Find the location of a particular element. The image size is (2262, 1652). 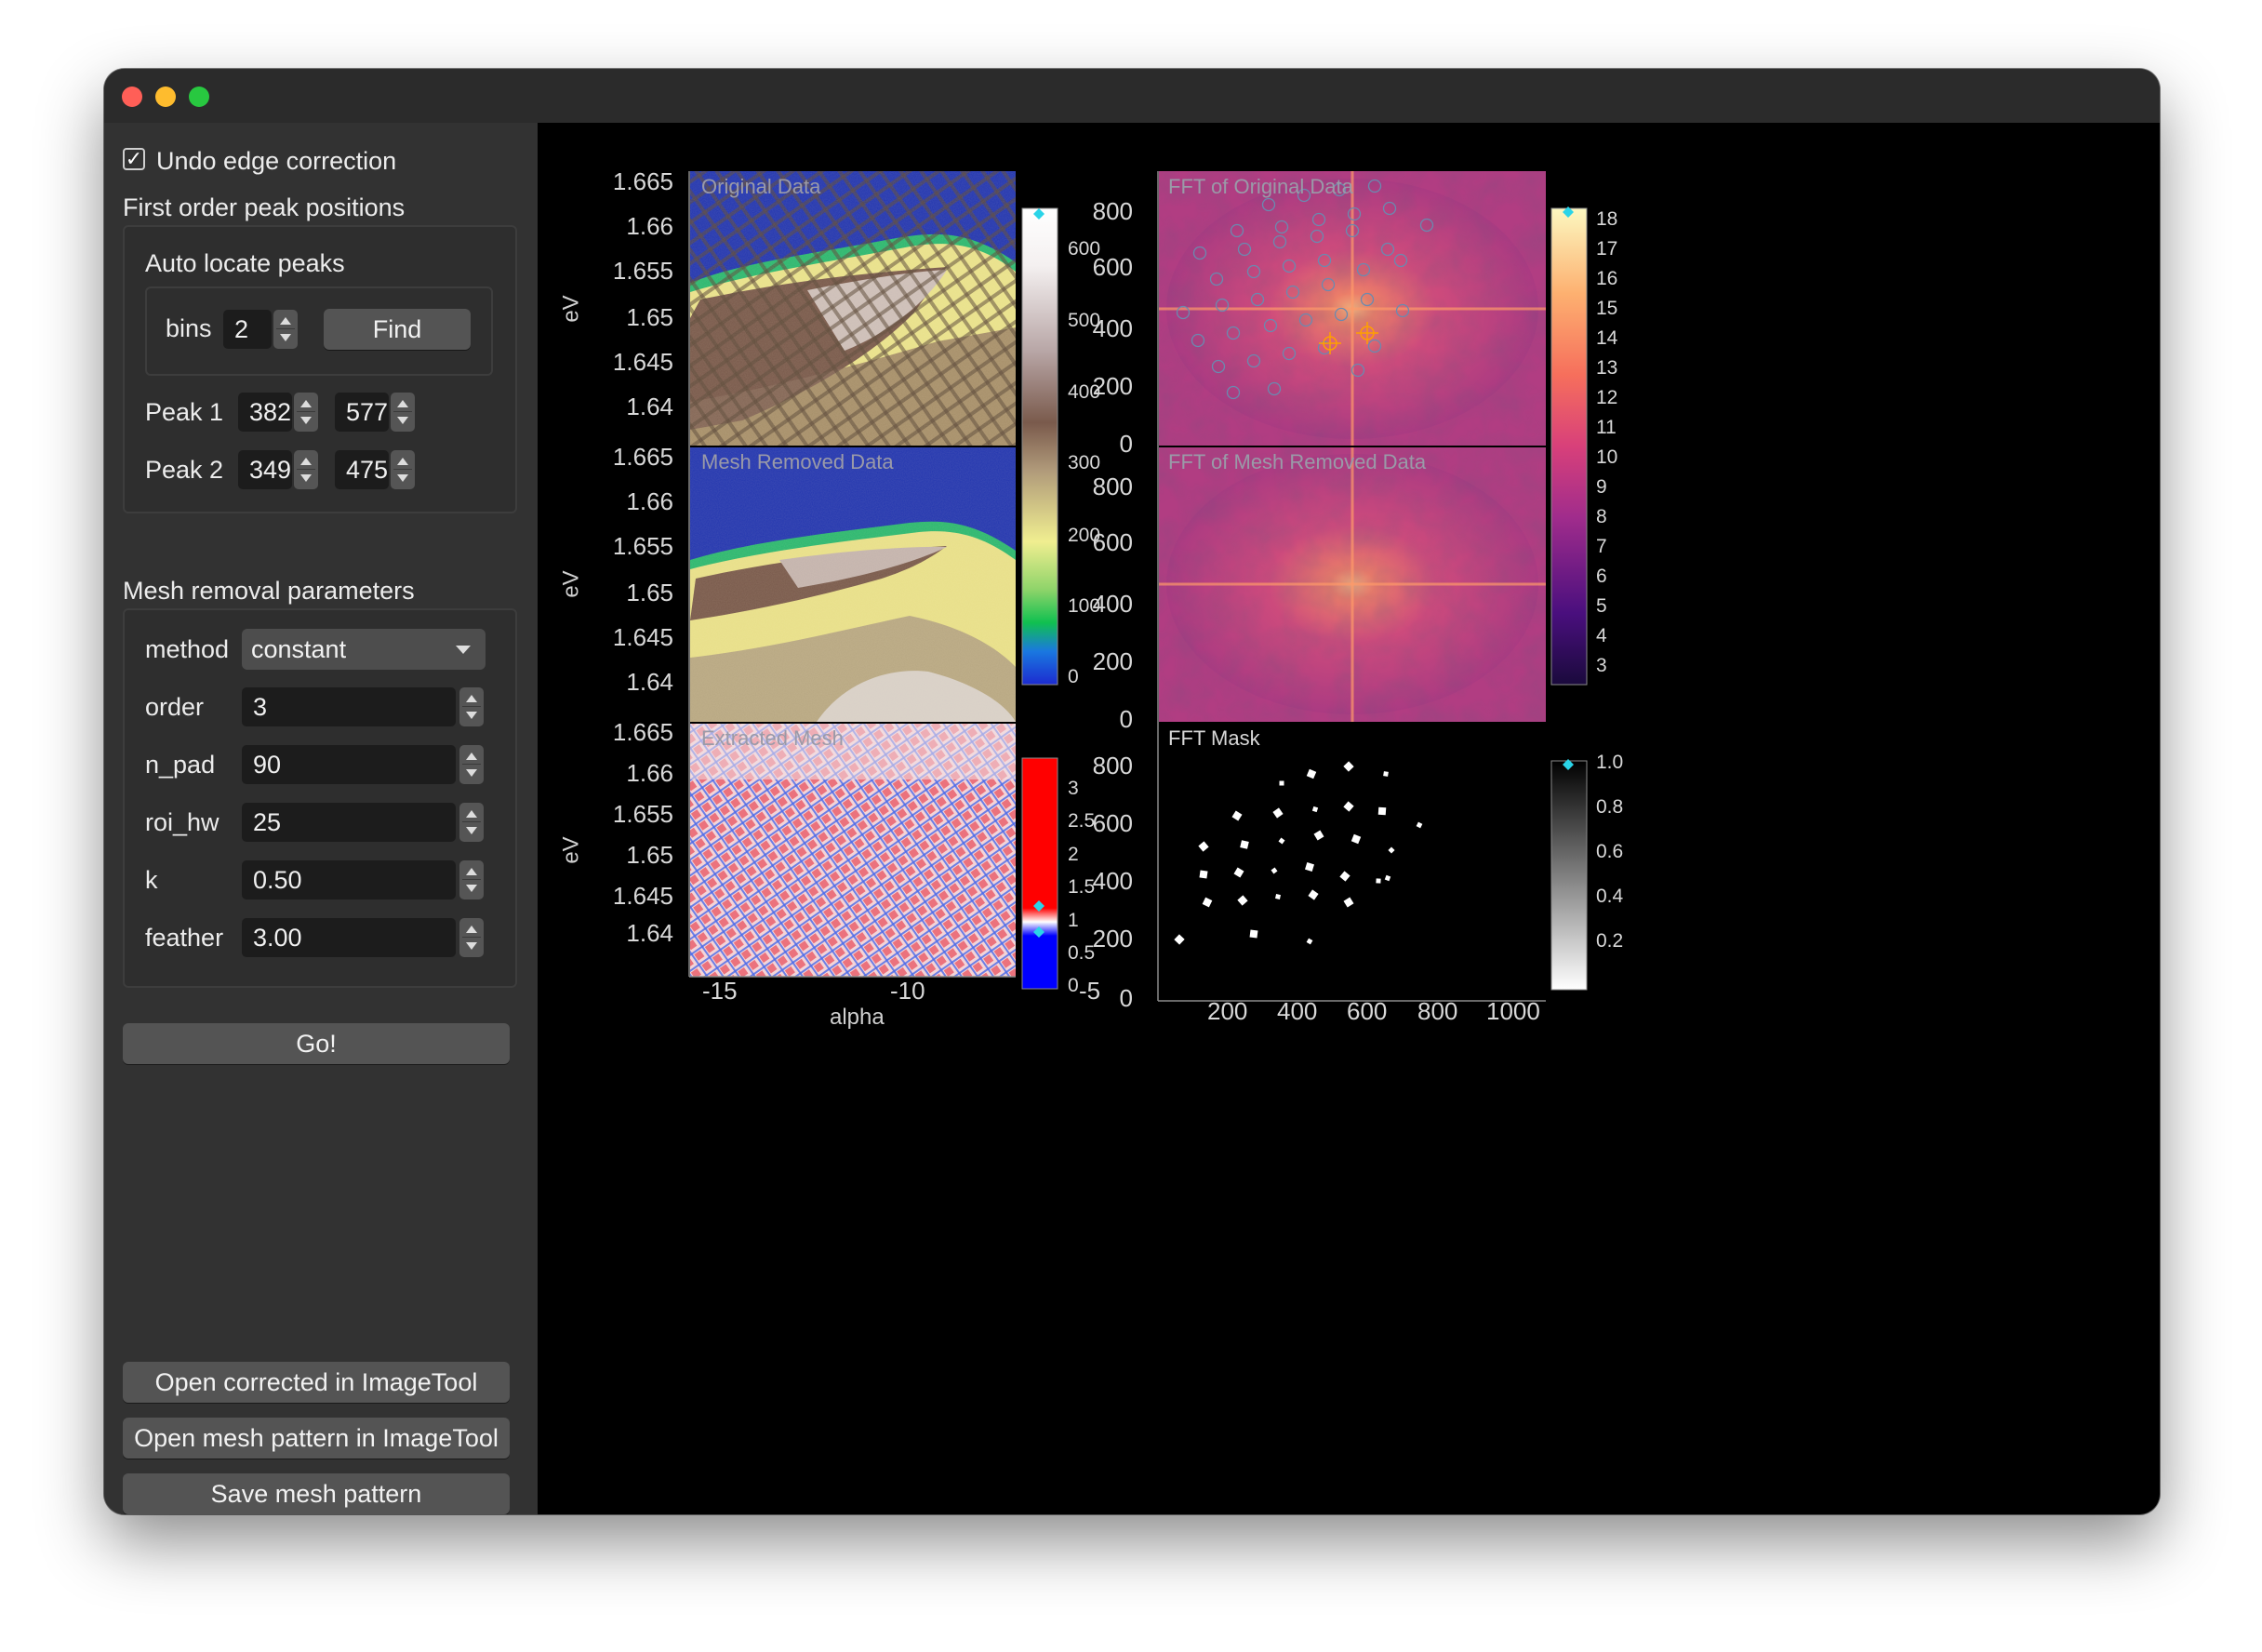

mesh-cb-tick: 3 is located at coordinates (1073, 788).